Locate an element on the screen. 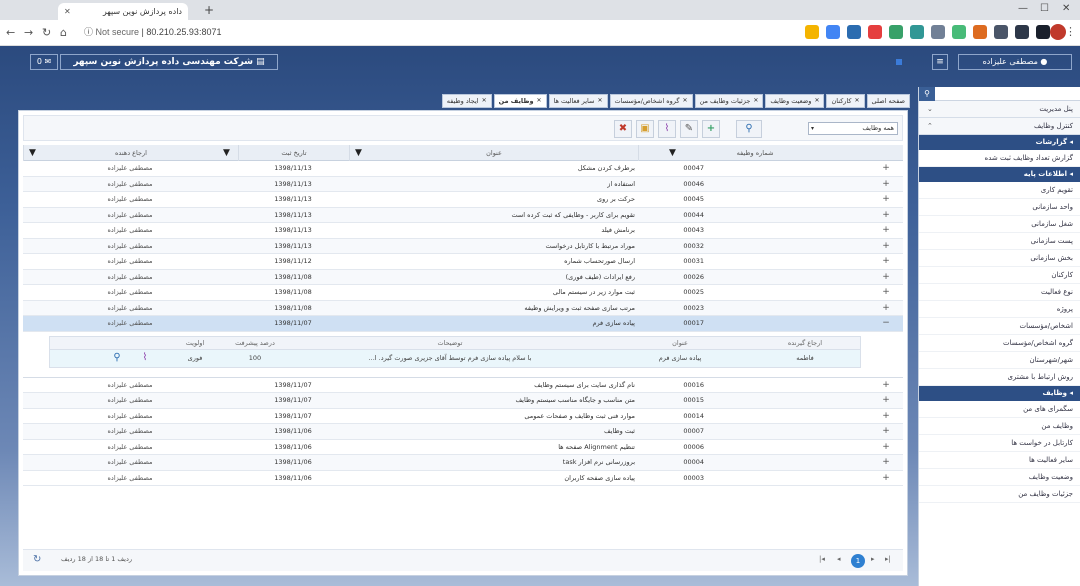 The image size is (1080, 586). profile-avatar is located at coordinates (1058, 32).